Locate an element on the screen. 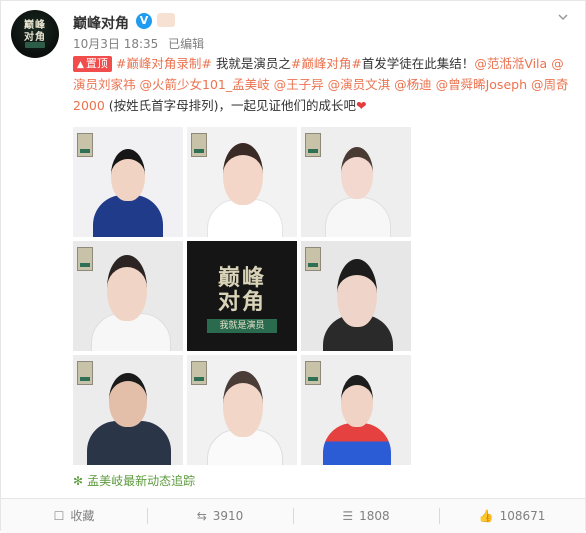 This screenshot has width=586, height=533. like-button: 👍 108671 is located at coordinates (512, 516).